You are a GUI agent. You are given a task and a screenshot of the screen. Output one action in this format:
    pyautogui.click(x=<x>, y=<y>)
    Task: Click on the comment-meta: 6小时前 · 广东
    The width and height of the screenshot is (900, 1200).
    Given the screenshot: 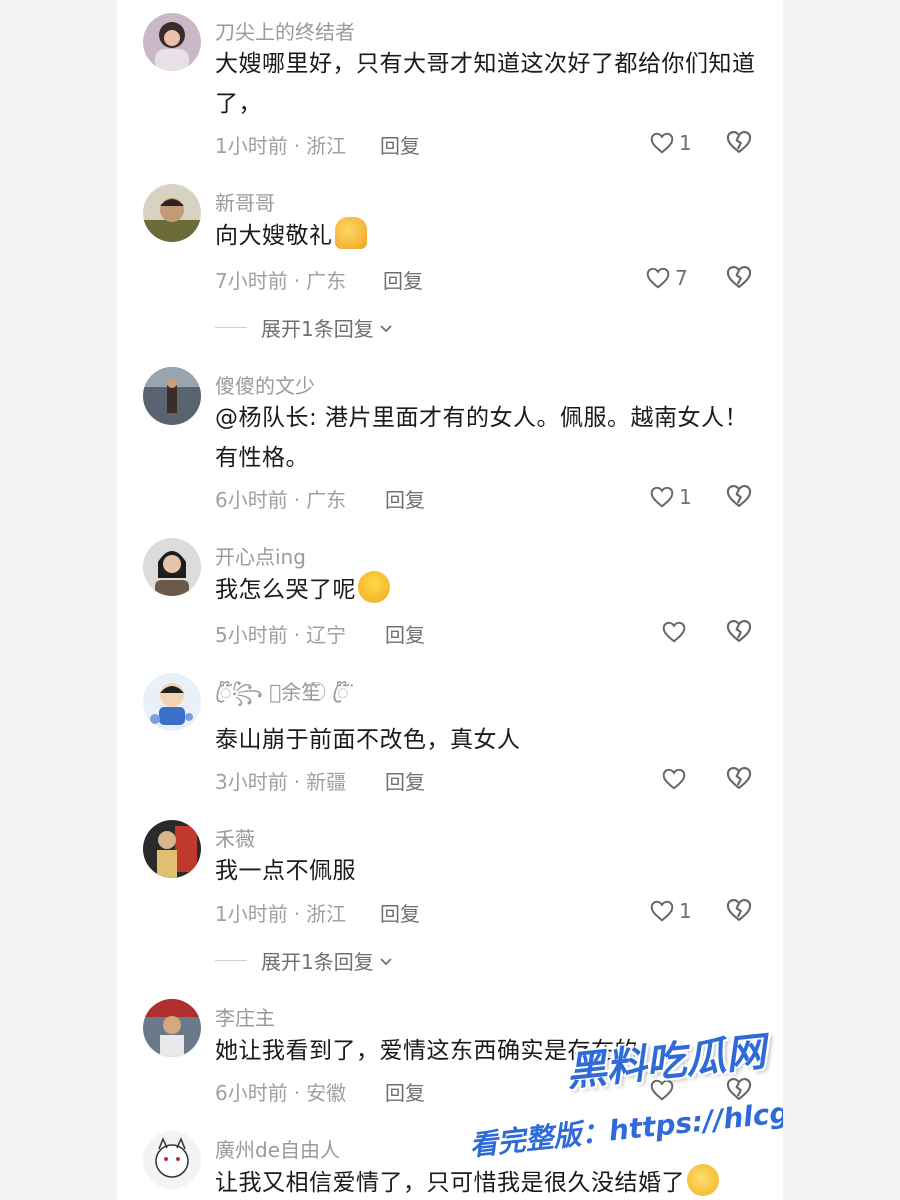 What is the action you would take?
    pyautogui.click(x=281, y=500)
    